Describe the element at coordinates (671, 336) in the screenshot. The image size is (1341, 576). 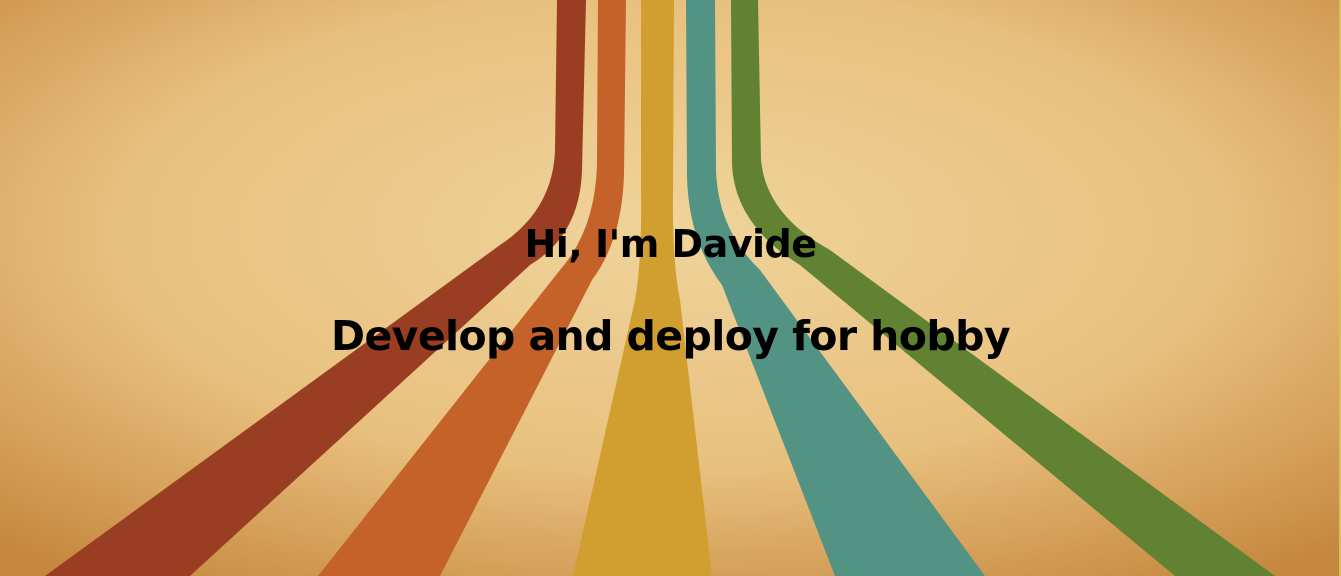
I see `hero-subtitle: Develop and deploy for hobby` at that location.